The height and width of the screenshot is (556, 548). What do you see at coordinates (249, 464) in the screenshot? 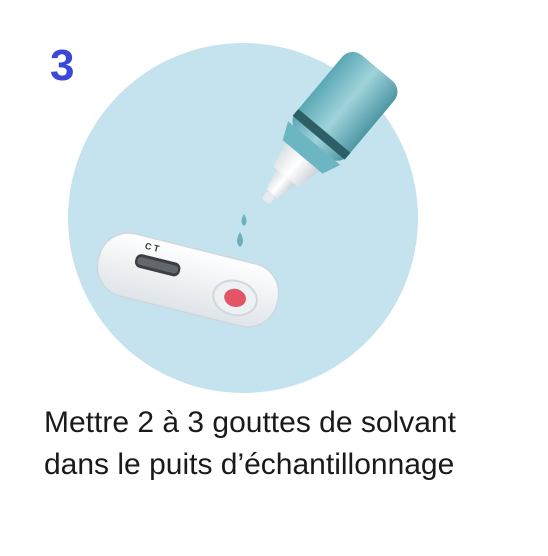
I see `caption-line-2: dans le puits d’échantillonnage` at bounding box center [249, 464].